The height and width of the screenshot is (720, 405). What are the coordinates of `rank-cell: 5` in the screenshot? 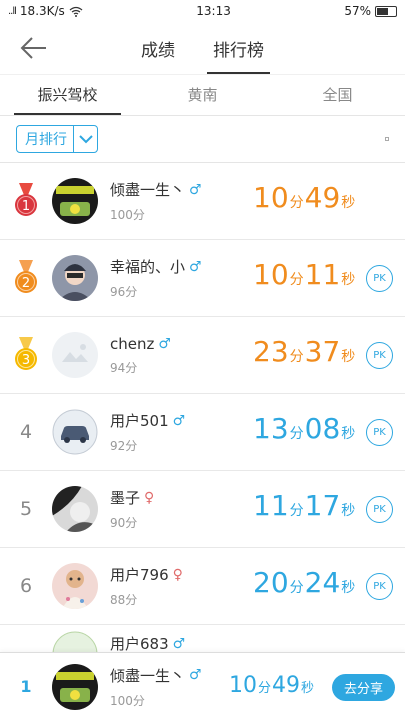 It's located at (26, 509).